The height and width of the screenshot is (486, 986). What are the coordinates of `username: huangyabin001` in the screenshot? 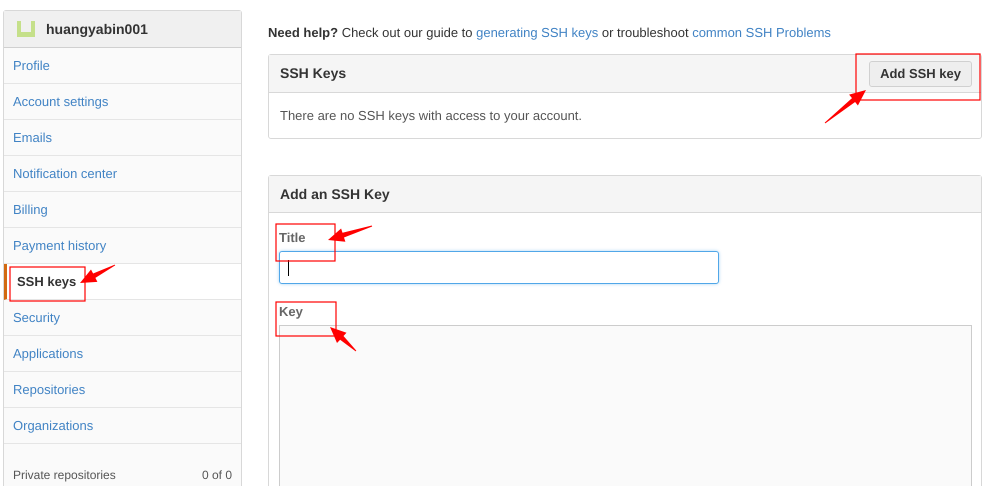 It's located at (97, 29).